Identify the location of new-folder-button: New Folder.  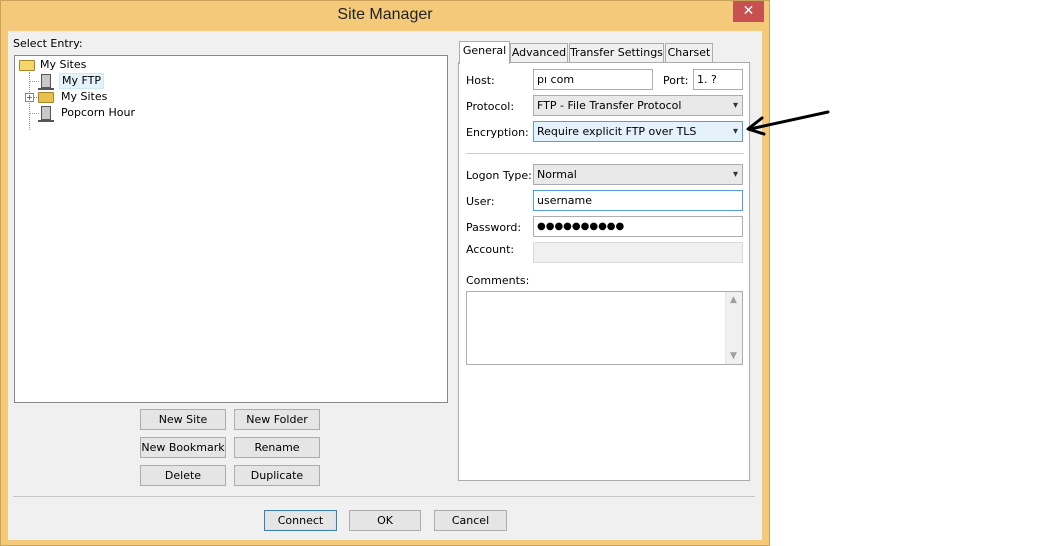
(277, 419).